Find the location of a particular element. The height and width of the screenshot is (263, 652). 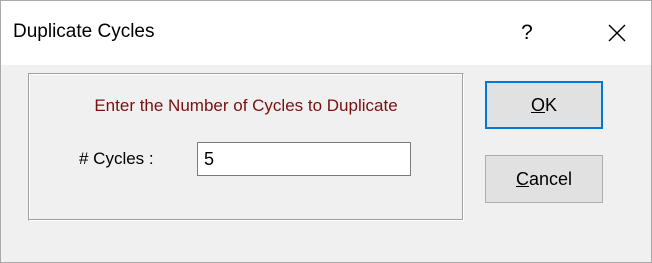

cycles-label: # Cycles : is located at coordinates (116, 158).